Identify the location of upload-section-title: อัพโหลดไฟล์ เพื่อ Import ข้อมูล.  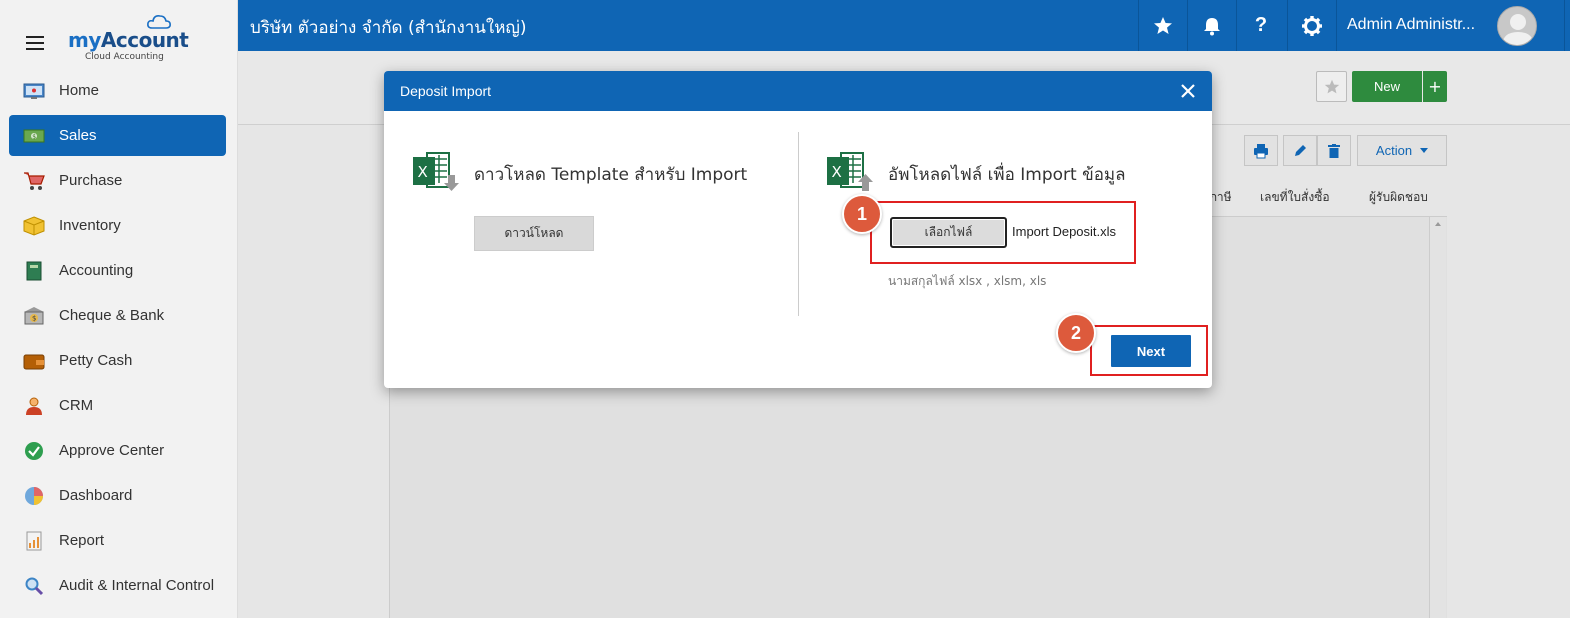
(1007, 175).